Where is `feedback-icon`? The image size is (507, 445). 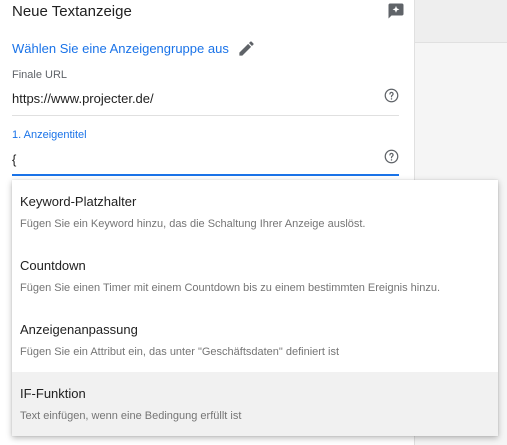
feedback-icon is located at coordinates (396, 11).